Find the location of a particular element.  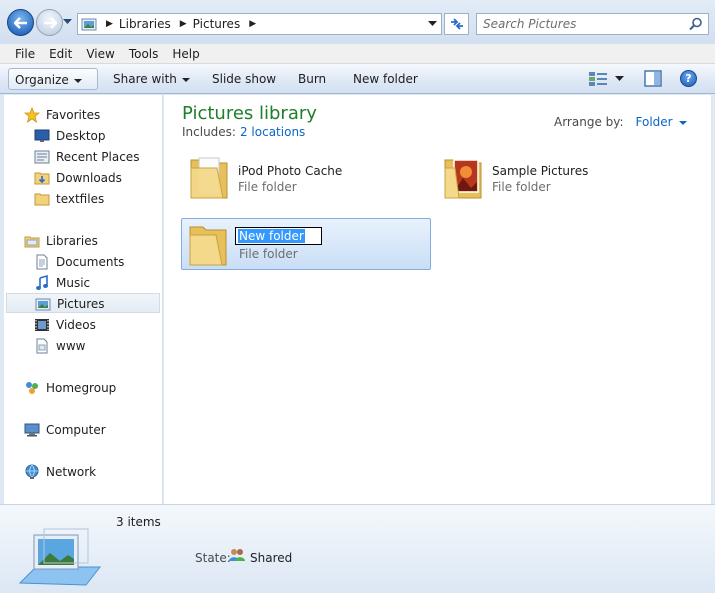

nav-item-videos: Videos is located at coordinates (83, 325).